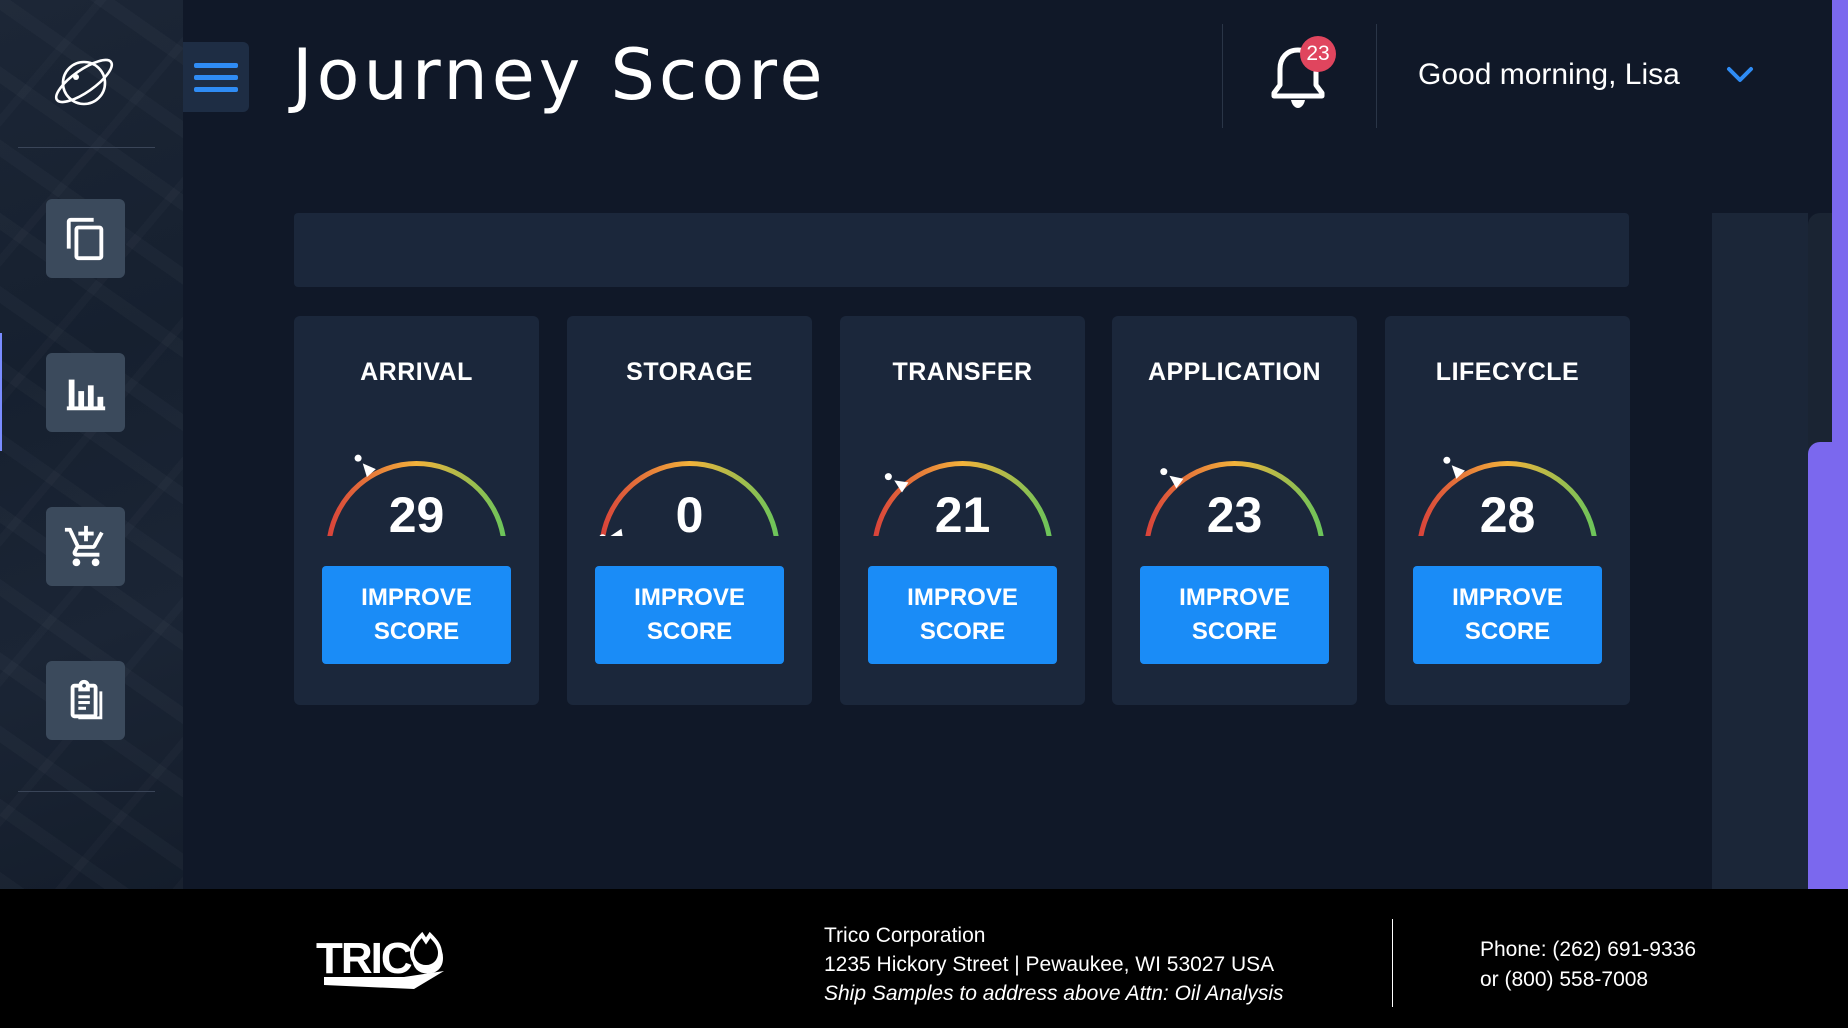 This screenshot has height=1028, width=1848. What do you see at coordinates (1318, 54) in the screenshot?
I see `notification-badge: 23` at bounding box center [1318, 54].